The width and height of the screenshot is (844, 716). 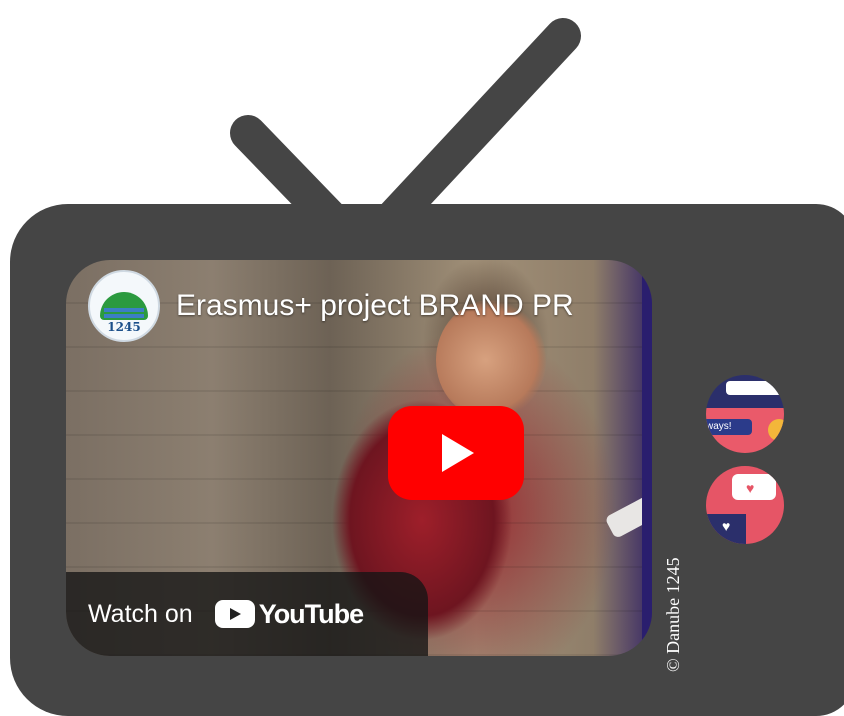 What do you see at coordinates (140, 613) in the screenshot?
I see `watch-on-label: Watch on` at bounding box center [140, 613].